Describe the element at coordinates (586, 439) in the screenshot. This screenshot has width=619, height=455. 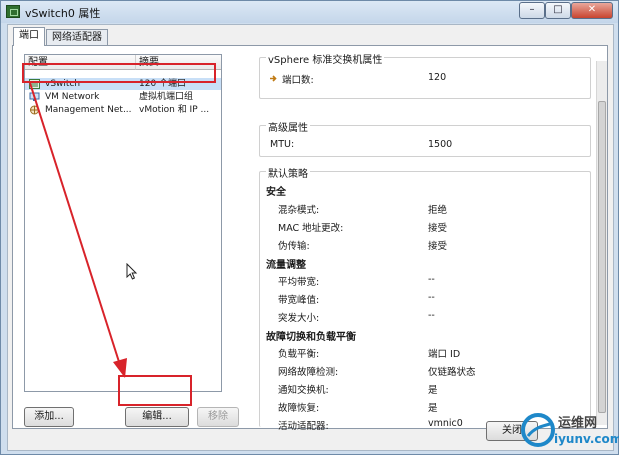
I see `watermark-url: iyunv.com` at that location.